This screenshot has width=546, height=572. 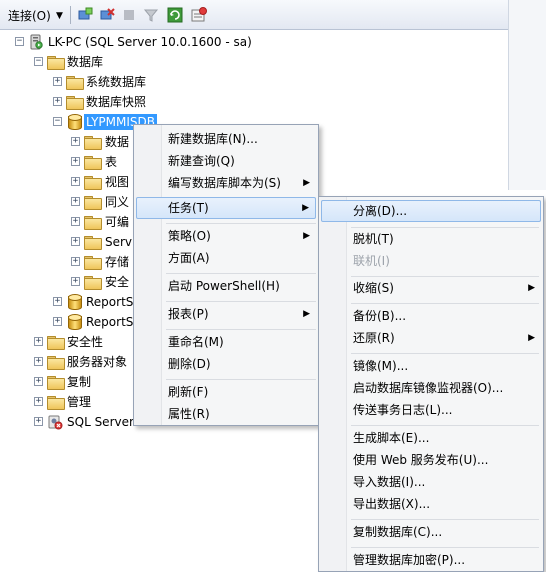 I want to click on tree-node-report-server: + ReportS, so click(x=67, y=302).